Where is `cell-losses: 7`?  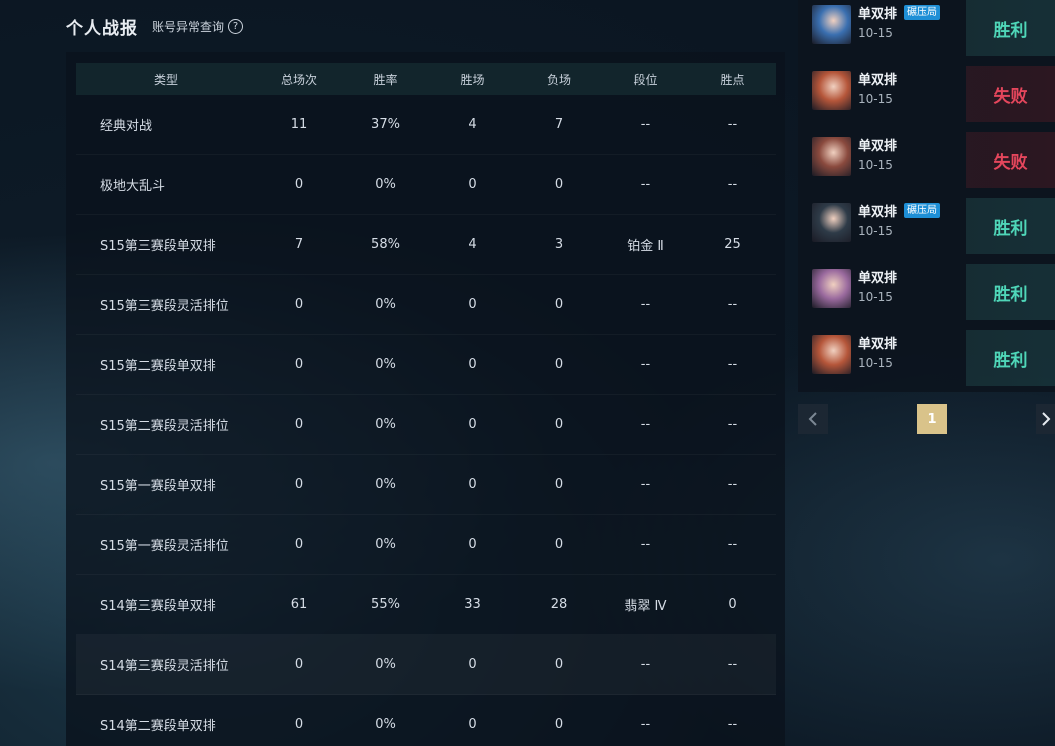 cell-losses: 7 is located at coordinates (559, 124).